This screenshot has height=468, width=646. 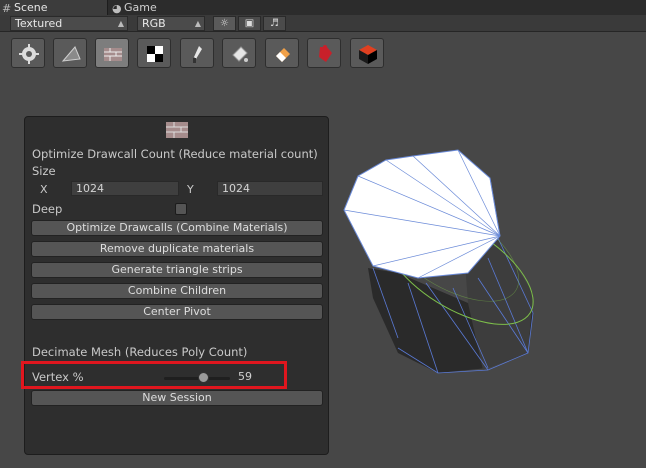 I want to click on audio-toggle: ♬, so click(x=274, y=23).